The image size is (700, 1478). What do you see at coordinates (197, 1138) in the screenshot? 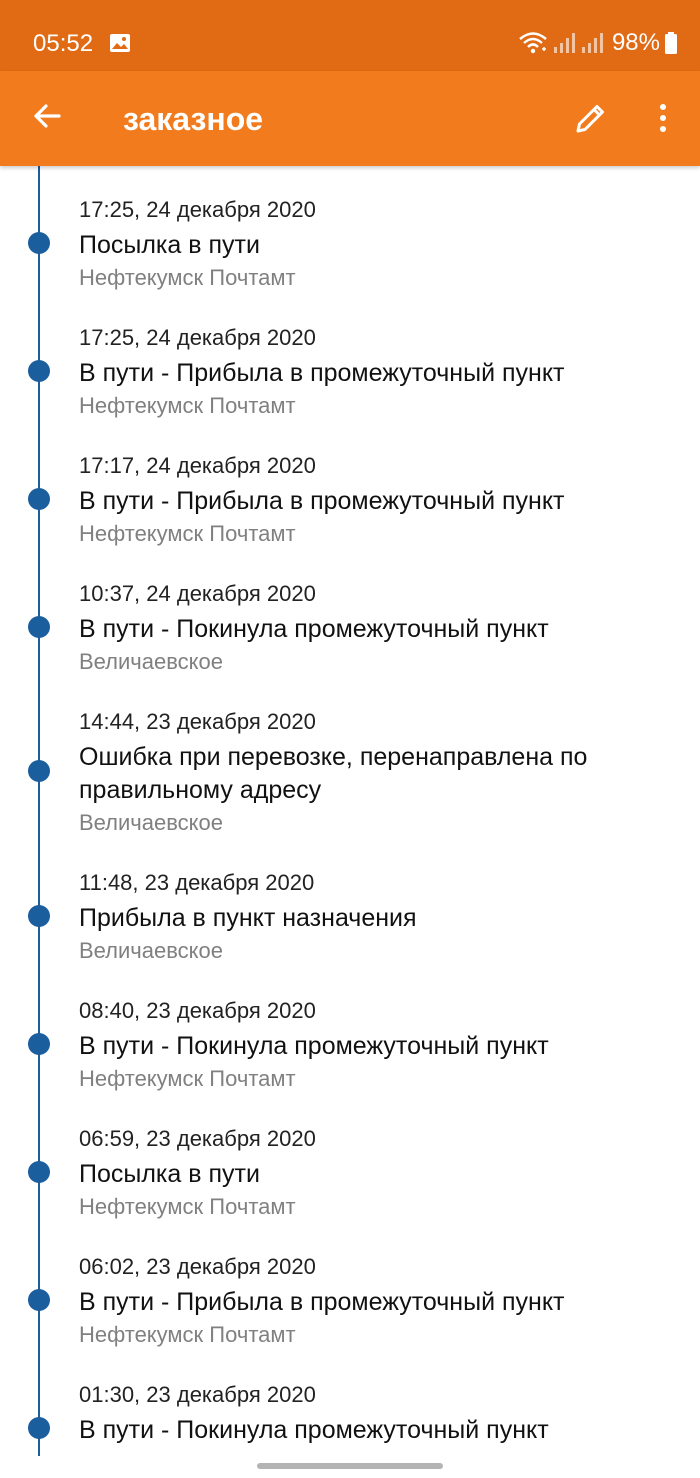
I see `event-date: 06:59, 23 декабря 2020` at bounding box center [197, 1138].